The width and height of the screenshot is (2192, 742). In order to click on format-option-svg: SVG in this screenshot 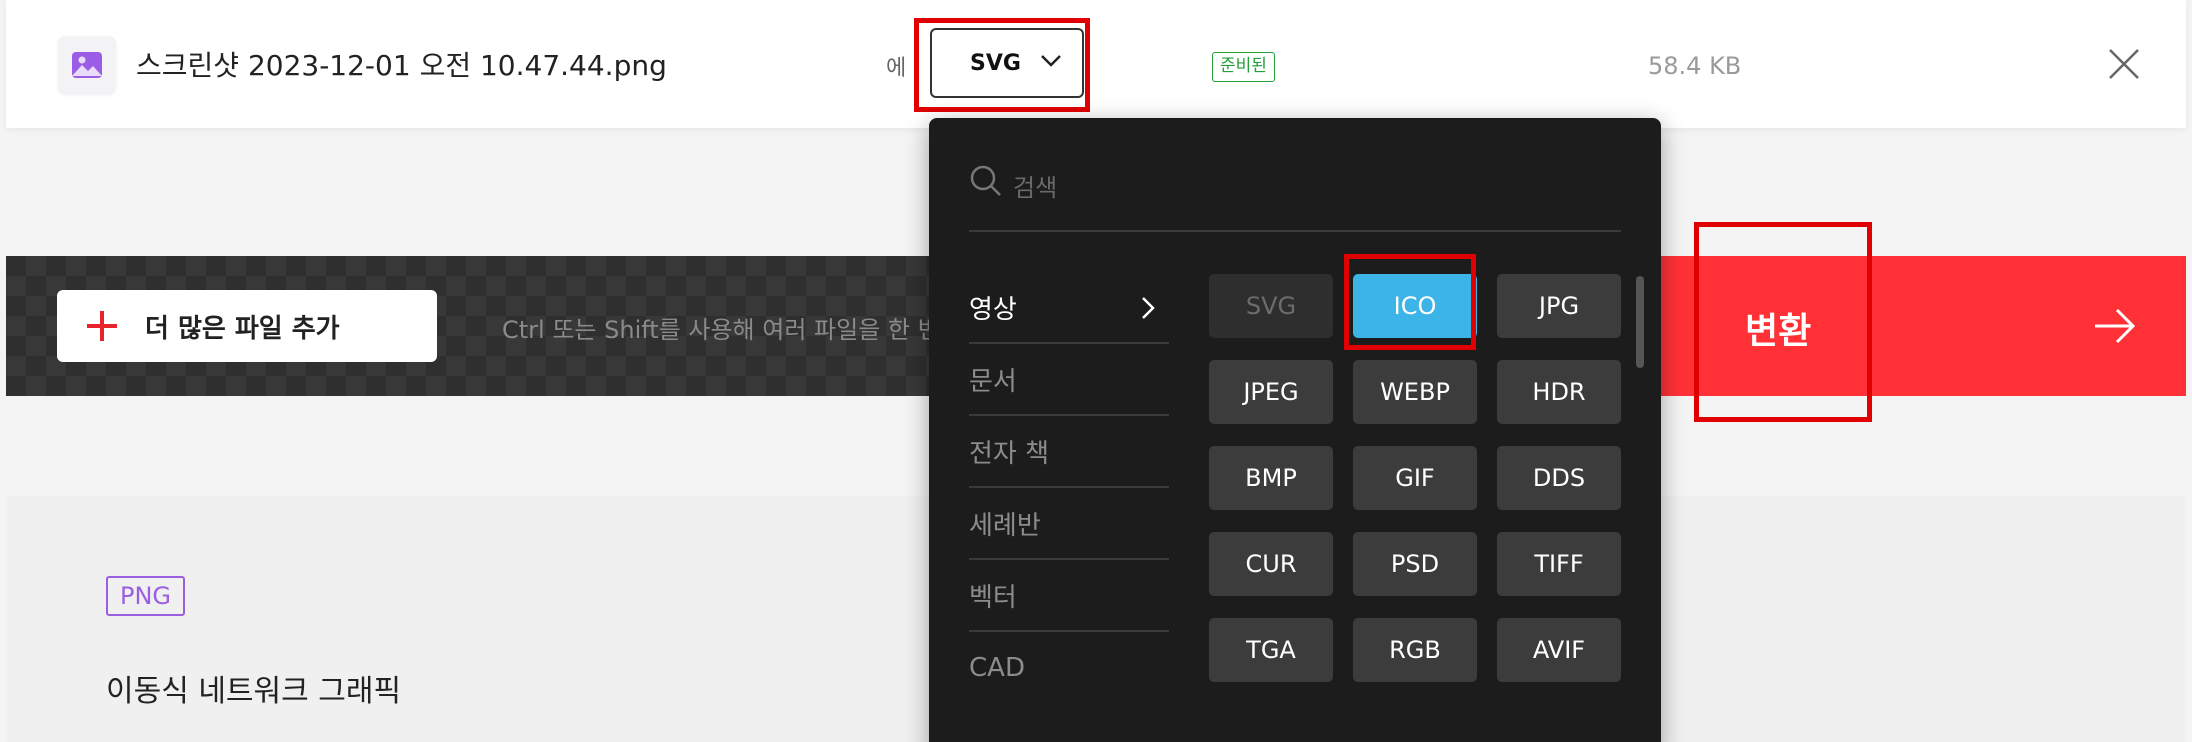, I will do `click(1271, 306)`.